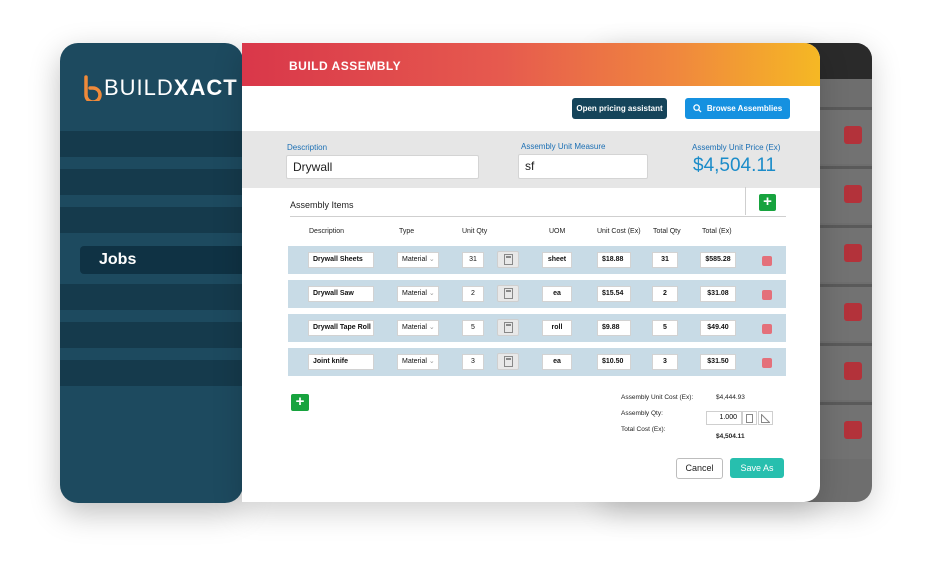  I want to click on add-item-button-bottom: +, so click(300, 402).